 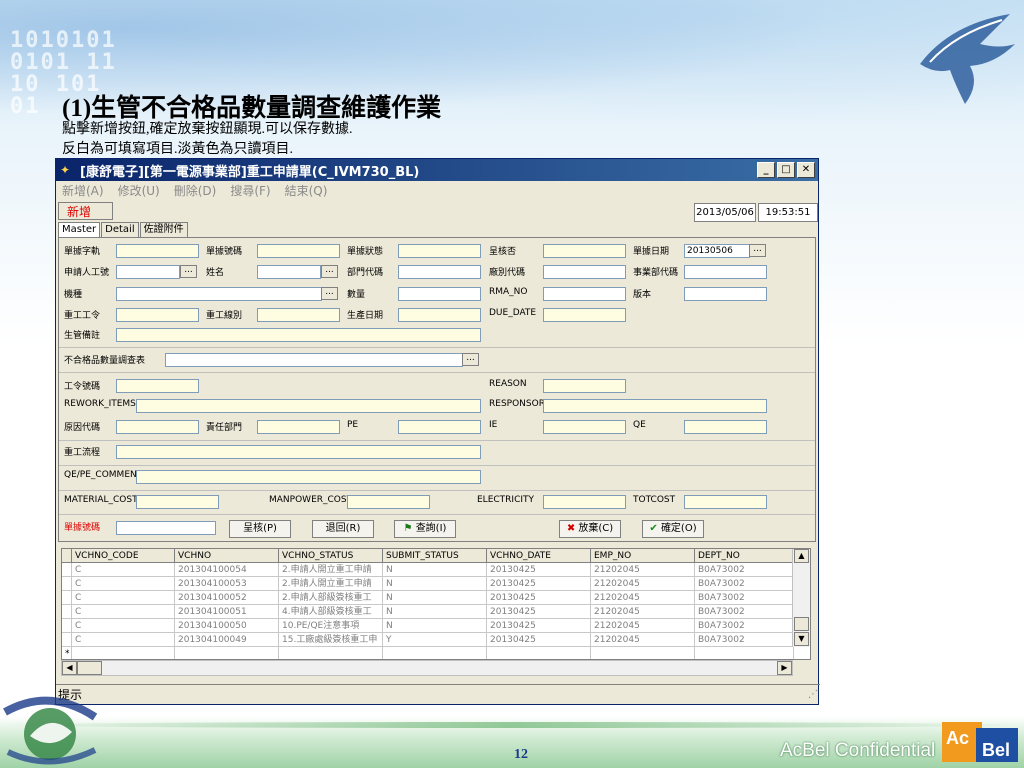 I want to click on scroll-up-icon: ▲, so click(x=801, y=556).